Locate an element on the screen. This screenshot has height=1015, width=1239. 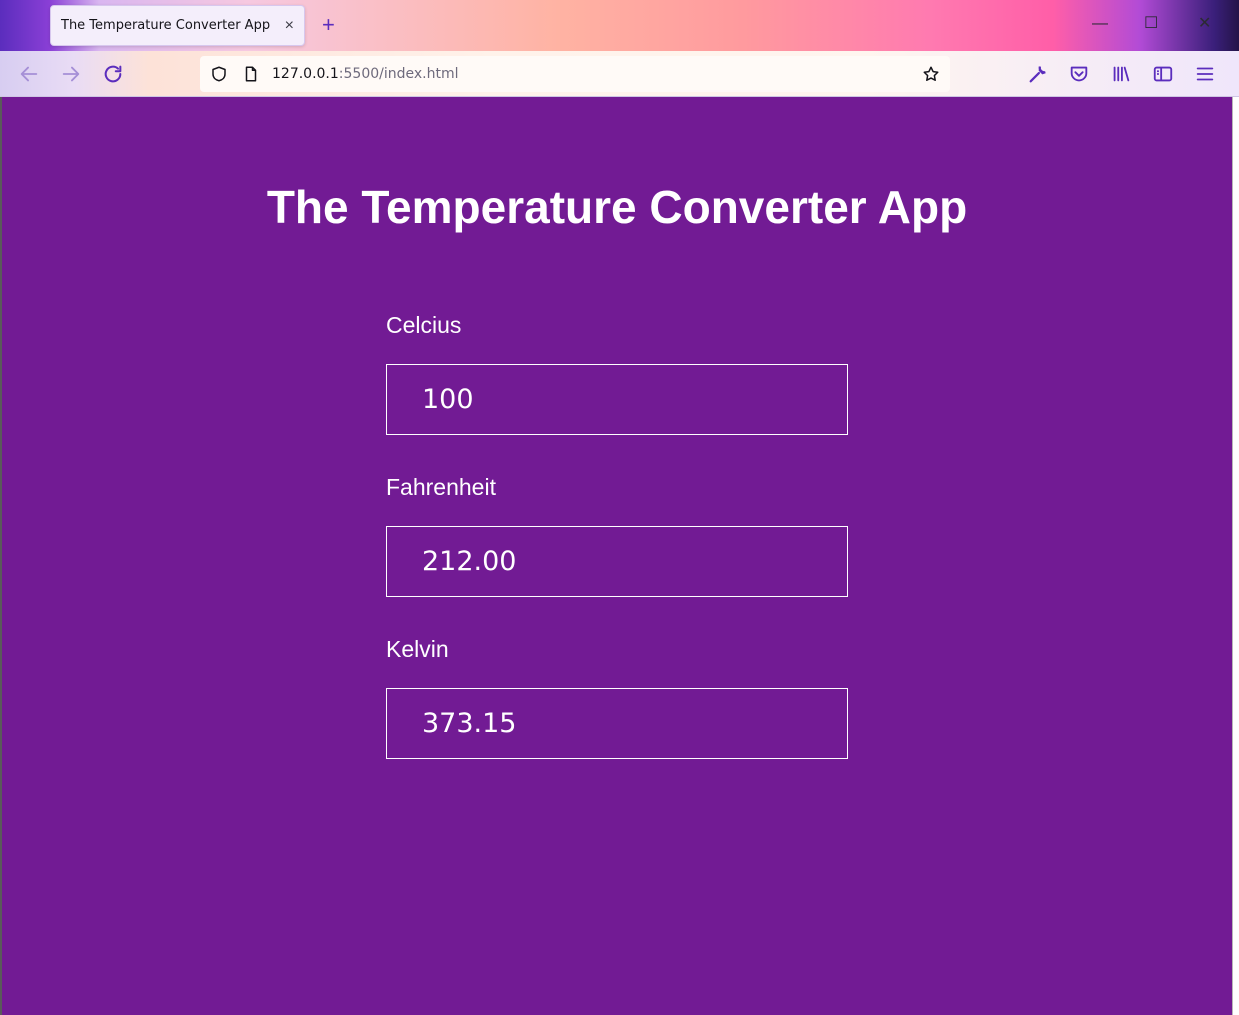
sidebar-icon is located at coordinates (1163, 74).